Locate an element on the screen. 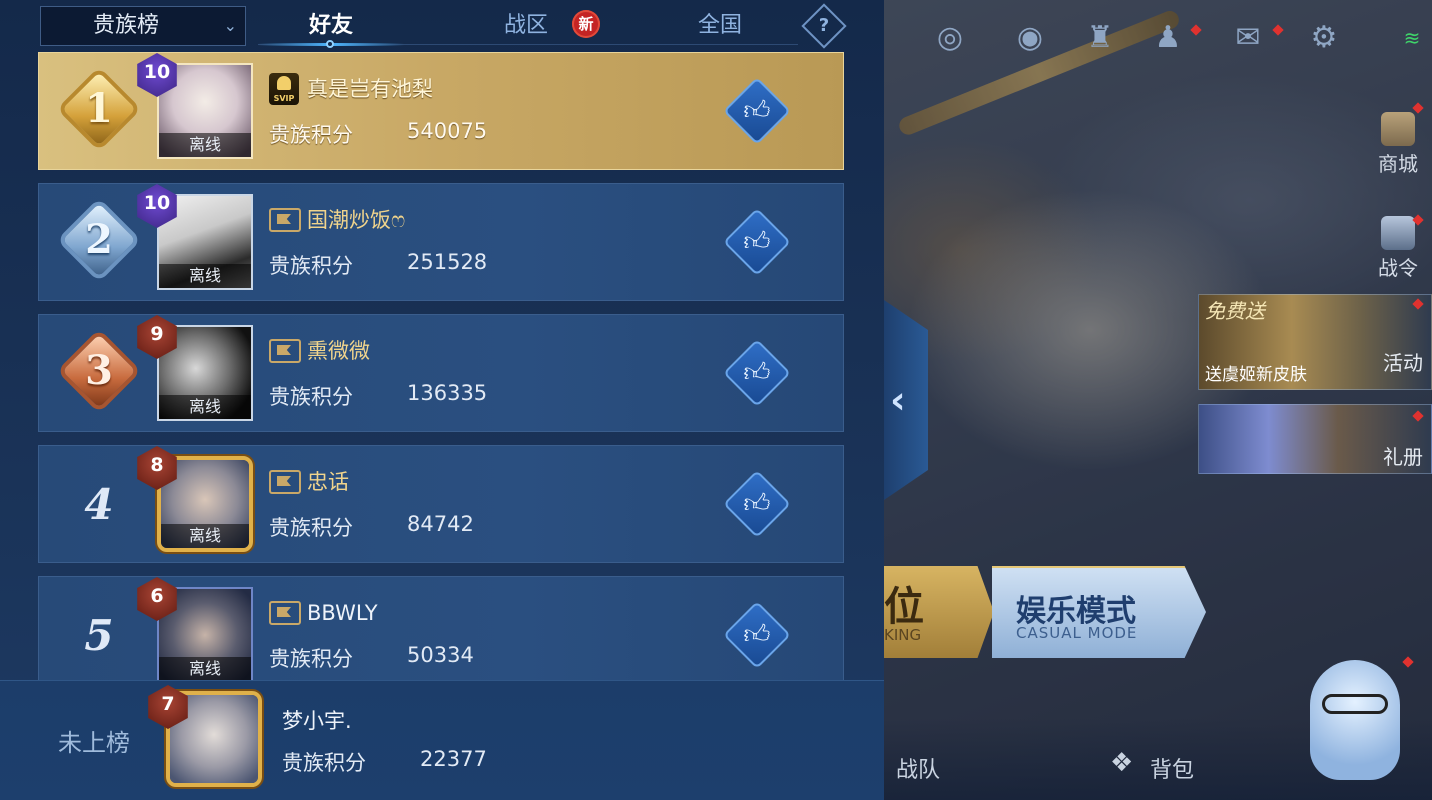 Image resolution: width=1432 pixels, height=800 pixels. score-value: 50334 is located at coordinates (440, 655).